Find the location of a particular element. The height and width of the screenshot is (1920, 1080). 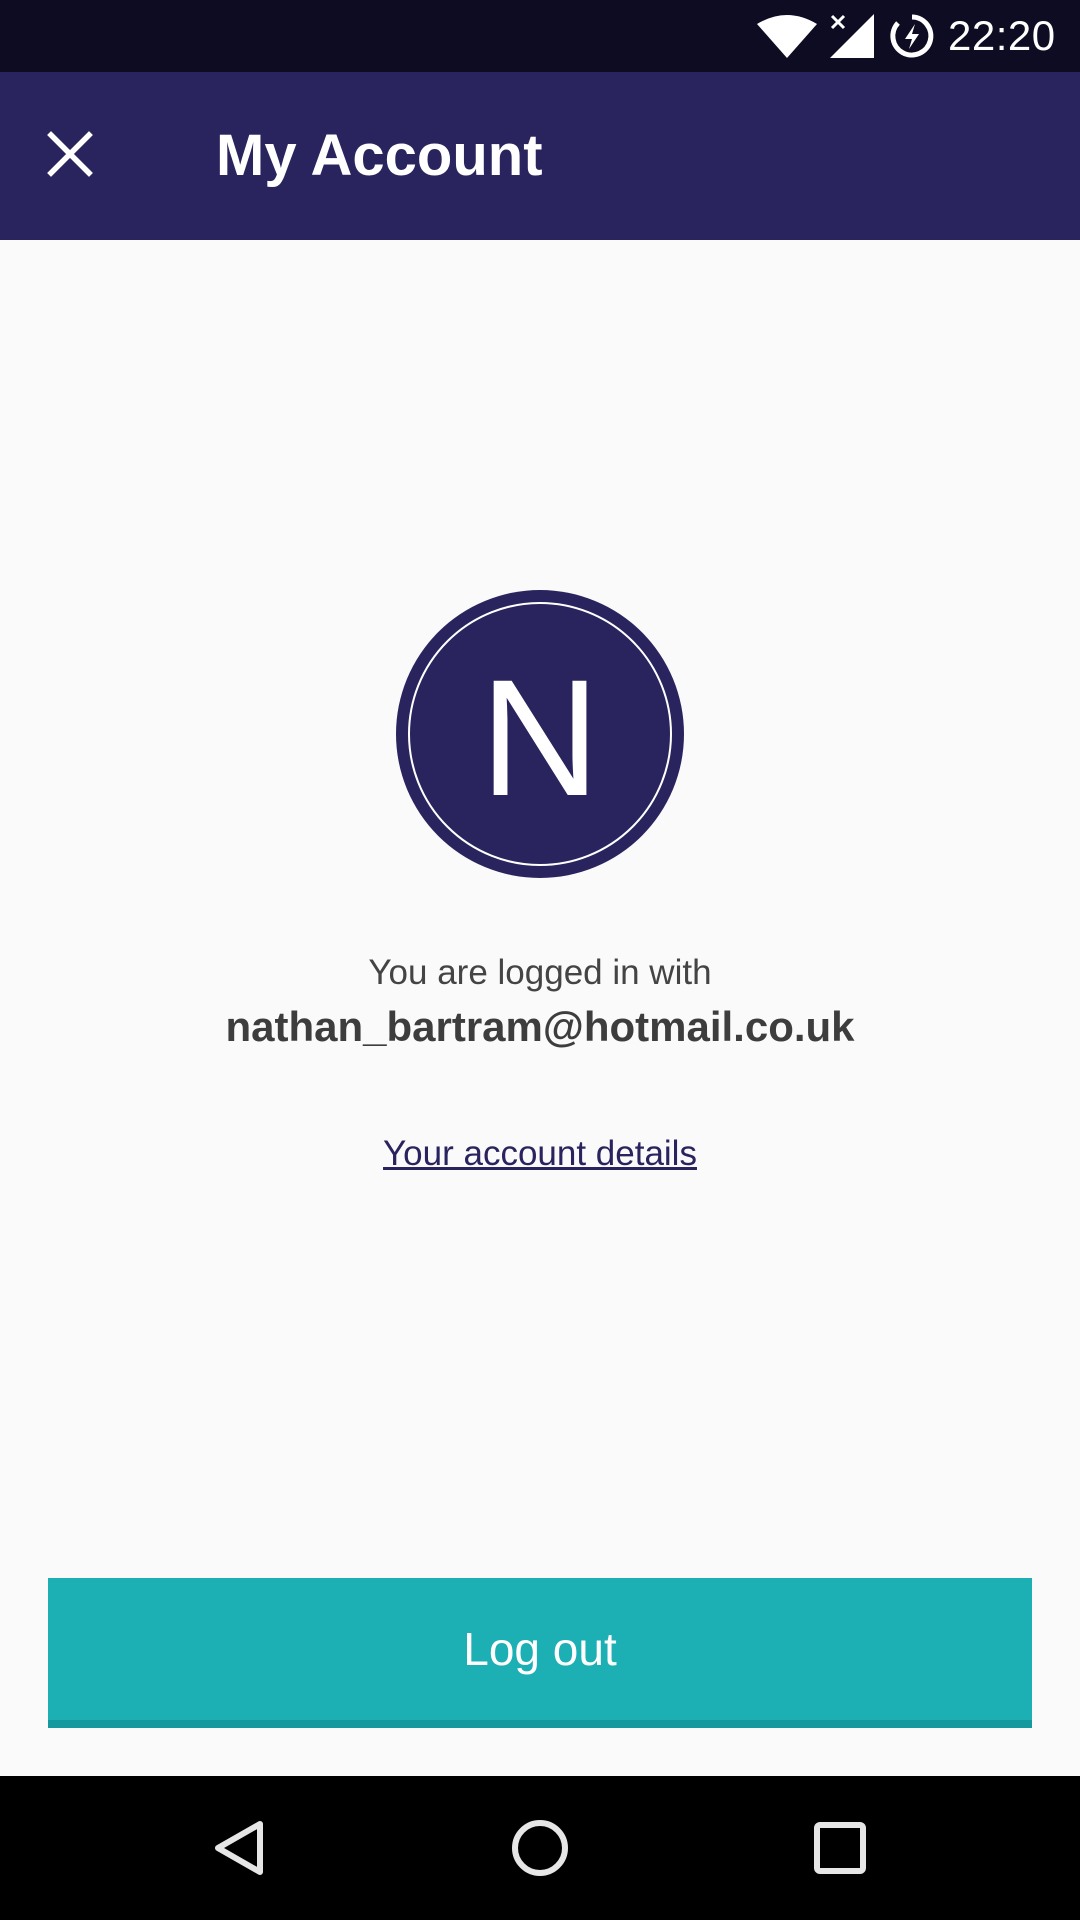

status-bar: 22:20 is located at coordinates (540, 36).